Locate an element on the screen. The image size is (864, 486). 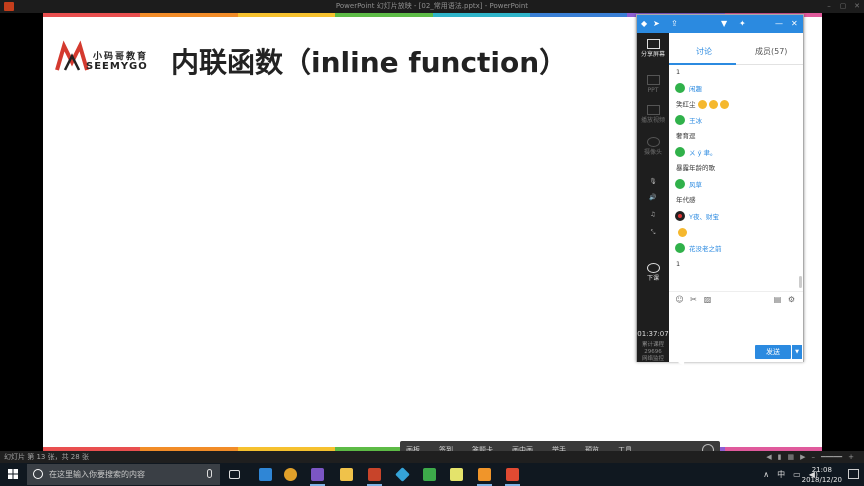
clock-date: 2018/12/20 is located at coordinates (821, 480).